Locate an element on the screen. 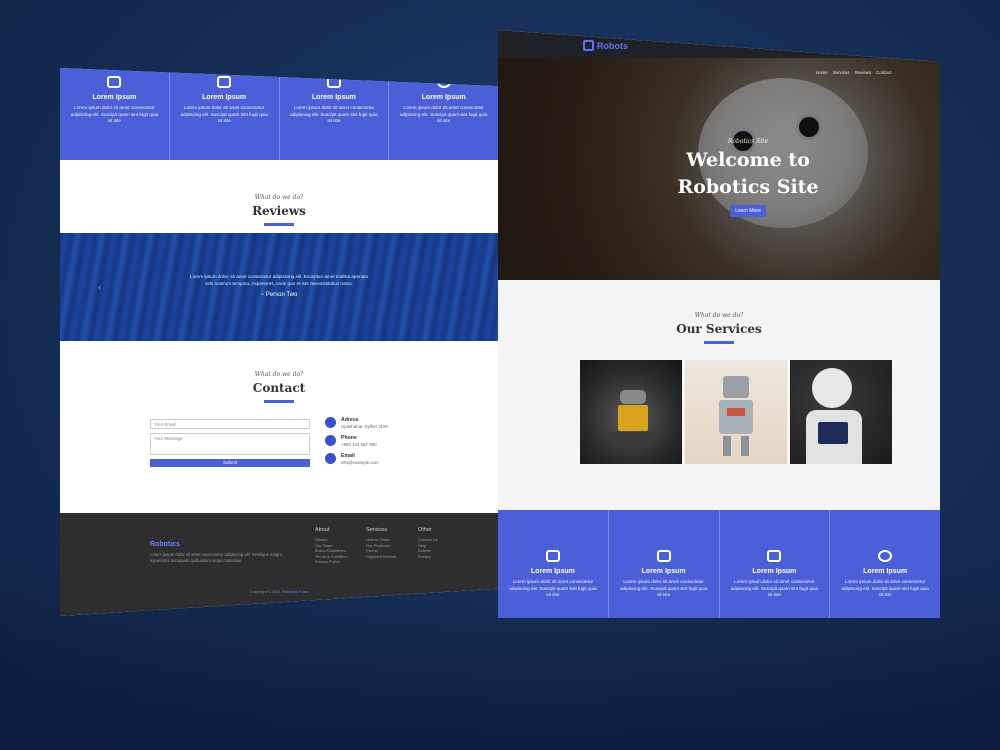 The image size is (1000, 750). contact-value: +880 124 567 890 is located at coordinates (359, 444).